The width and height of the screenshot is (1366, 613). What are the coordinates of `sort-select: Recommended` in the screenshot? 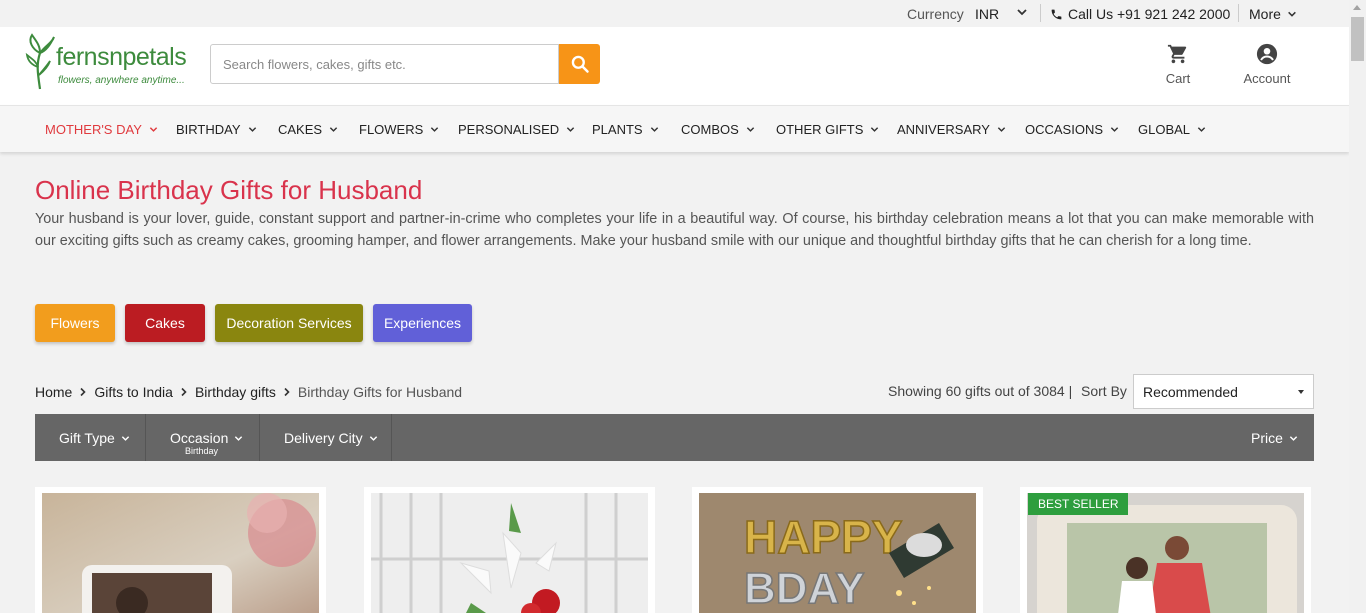 It's located at (1223, 391).